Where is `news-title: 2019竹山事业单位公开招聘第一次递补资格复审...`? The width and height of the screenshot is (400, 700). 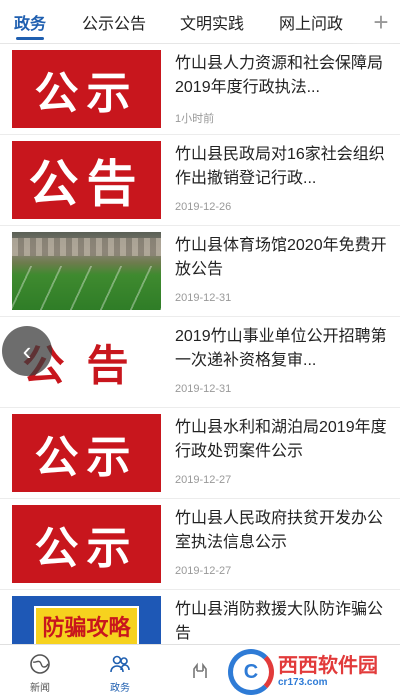
news-title: 2019竹山事业单位公开招聘第一次递补资格复审... is located at coordinates (281, 348).